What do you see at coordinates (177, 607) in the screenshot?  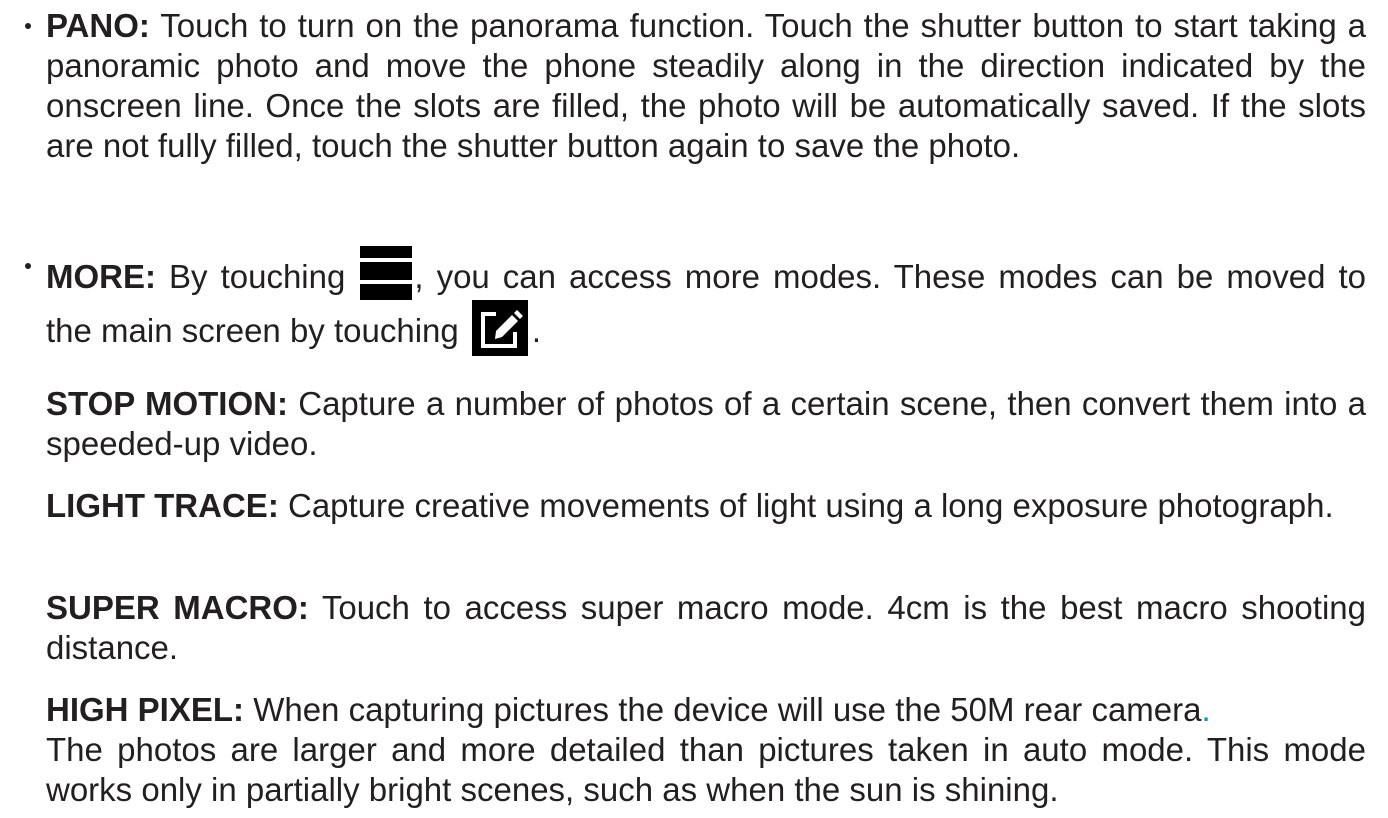 I see `super-macro-term: SUPER MACRO:` at bounding box center [177, 607].